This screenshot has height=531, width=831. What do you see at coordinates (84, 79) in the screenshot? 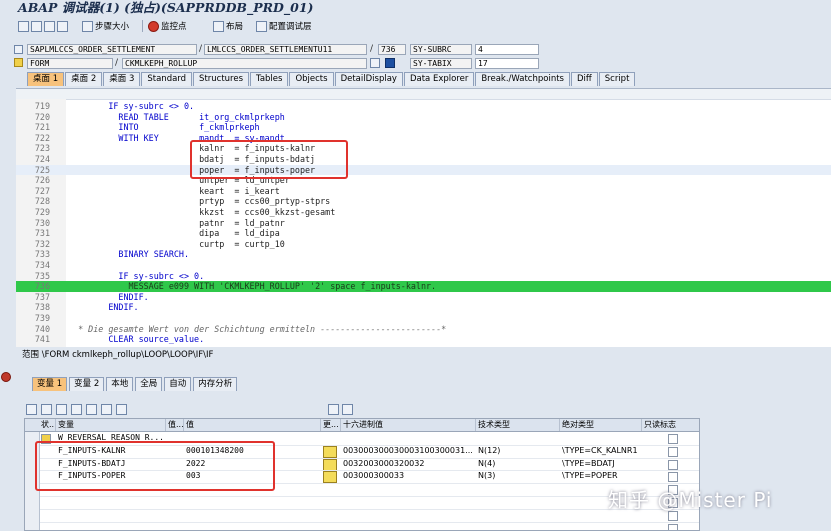
I see `tab-desktop-2: 桌面 2` at bounding box center [84, 79].